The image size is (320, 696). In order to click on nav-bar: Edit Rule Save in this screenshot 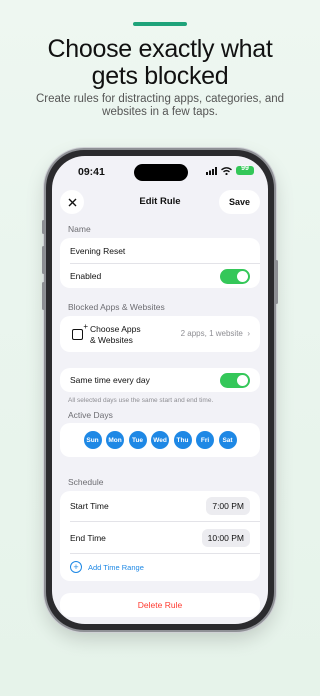, I will do `click(160, 202)`.